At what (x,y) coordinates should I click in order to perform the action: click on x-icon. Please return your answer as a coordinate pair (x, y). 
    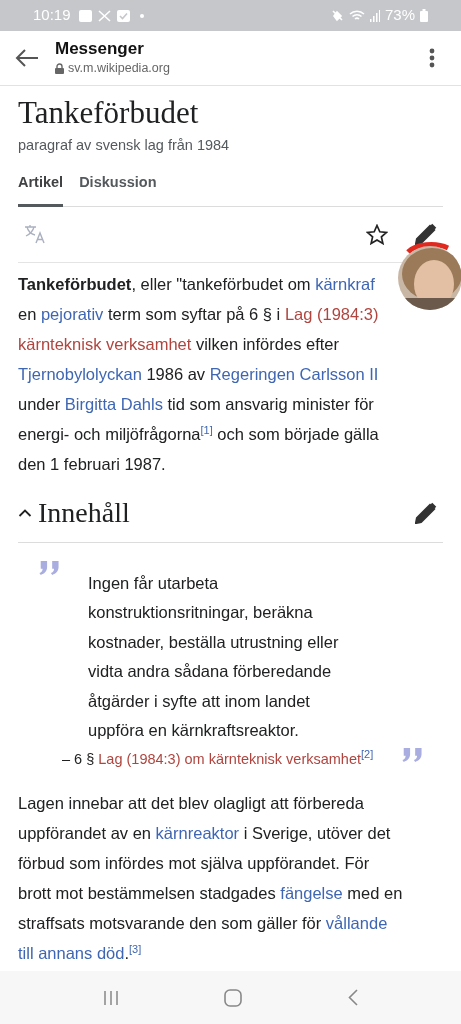
    Looking at the image, I should click on (104, 15).